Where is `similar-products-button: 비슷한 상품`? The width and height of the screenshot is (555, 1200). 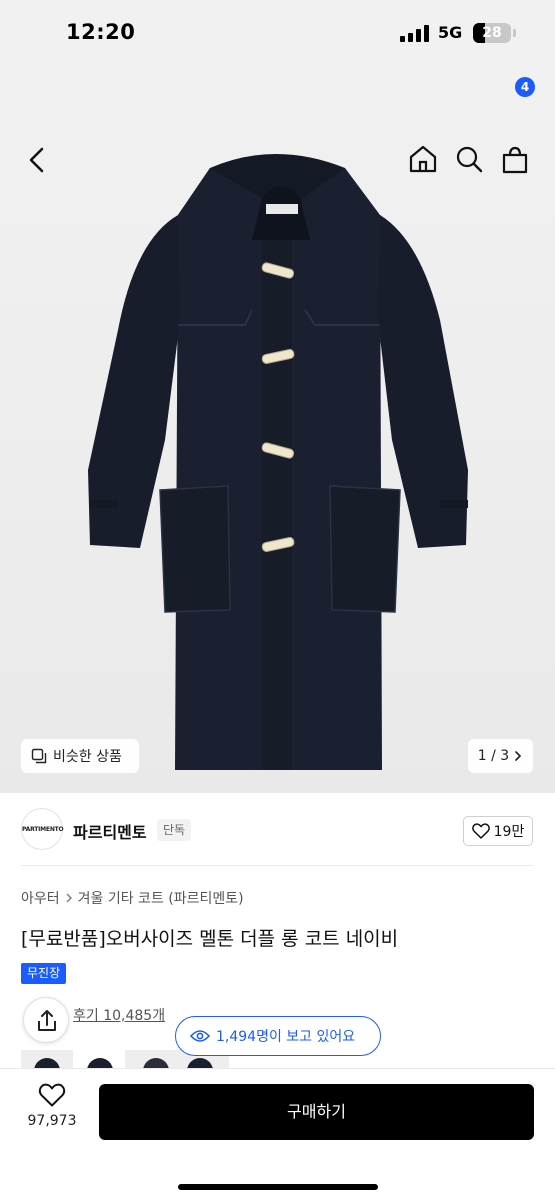 similar-products-button: 비슷한 상품 is located at coordinates (80, 756).